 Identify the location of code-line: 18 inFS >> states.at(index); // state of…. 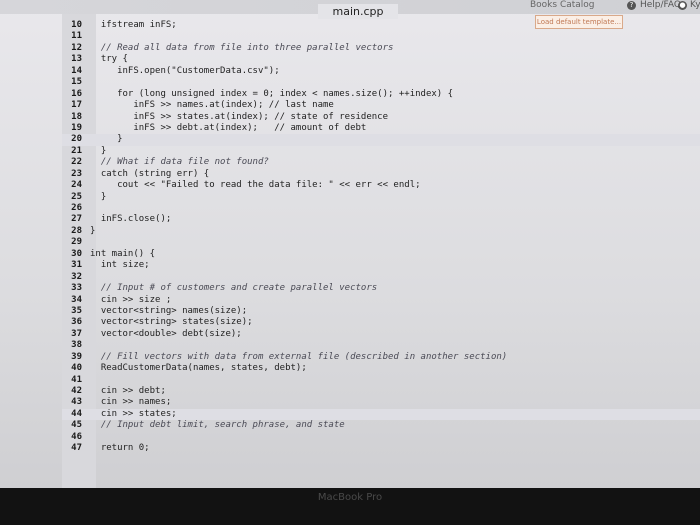
(381, 117).